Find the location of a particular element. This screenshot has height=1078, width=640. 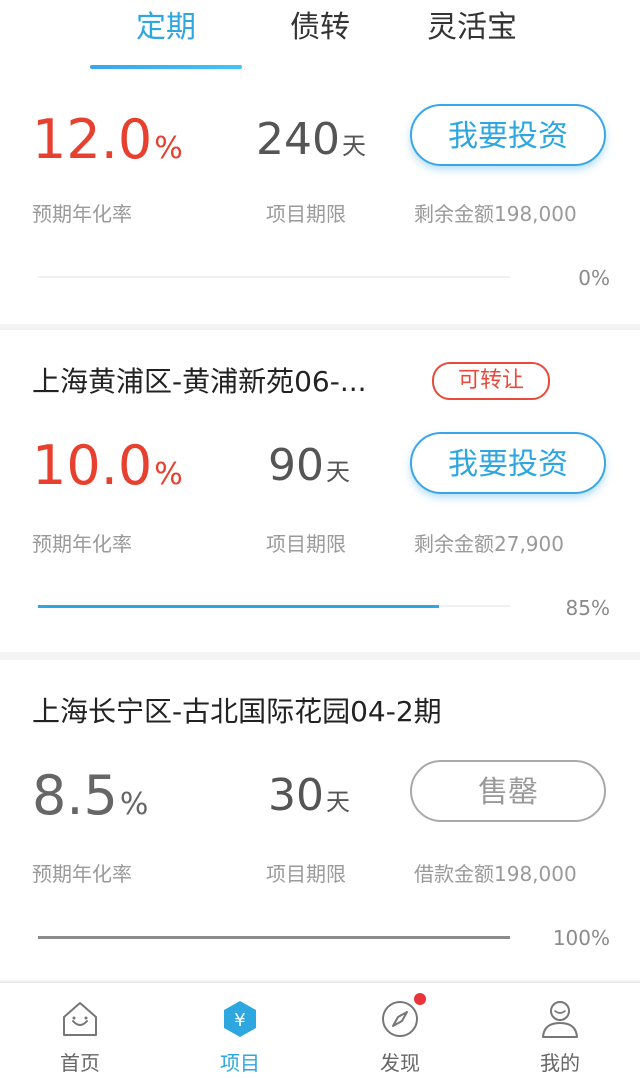

project-term-value: 240 is located at coordinates (298, 139).